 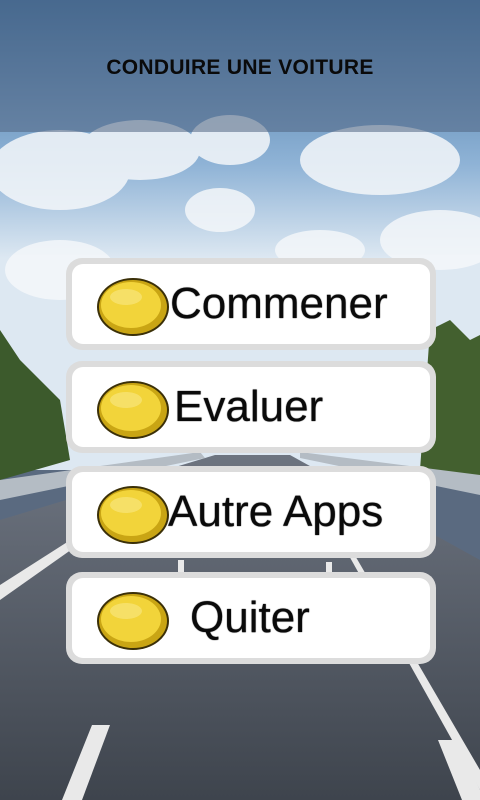 I want to click on other-apps-button: Autre Apps, so click(x=251, y=512).